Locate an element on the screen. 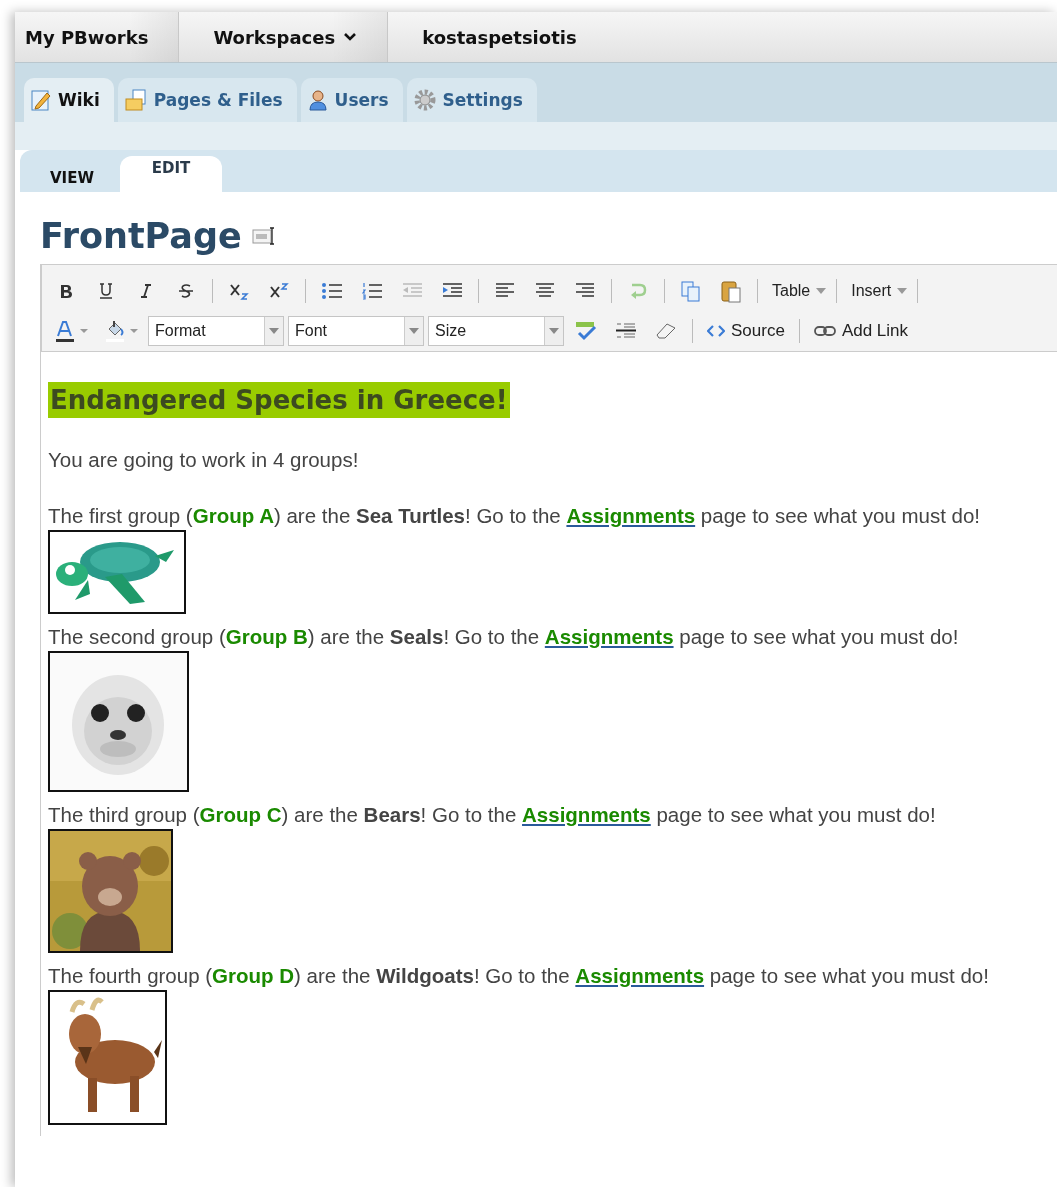 The height and width of the screenshot is (1187, 1057). nav-tab: Wiki is located at coordinates (69, 100).